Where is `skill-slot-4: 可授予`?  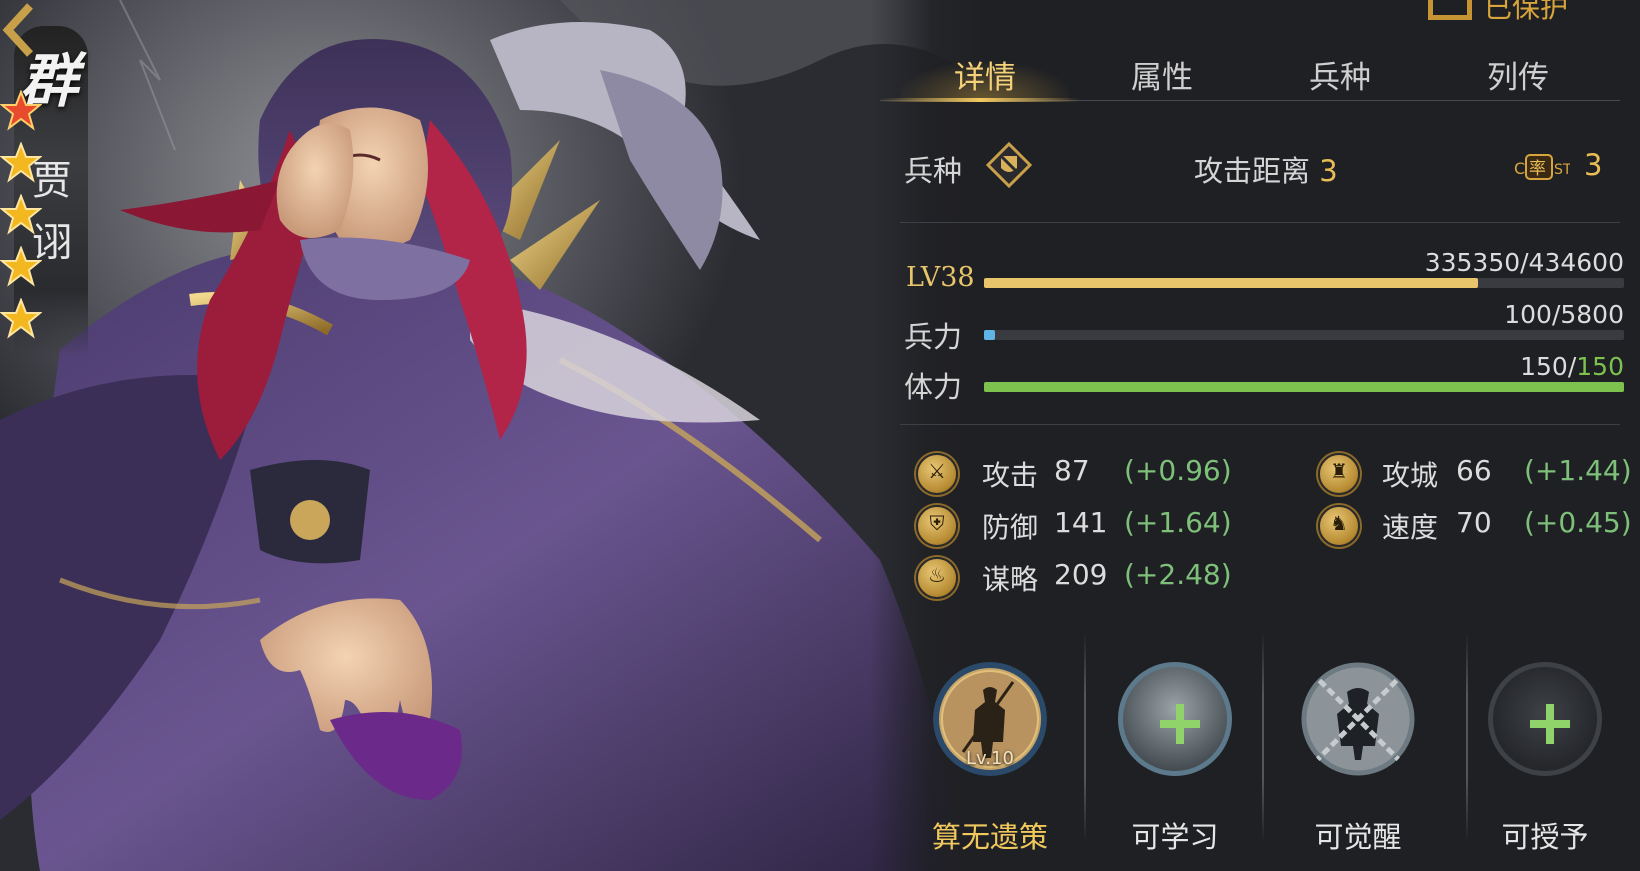
skill-slot-4: 可授予 is located at coordinates (1545, 751).